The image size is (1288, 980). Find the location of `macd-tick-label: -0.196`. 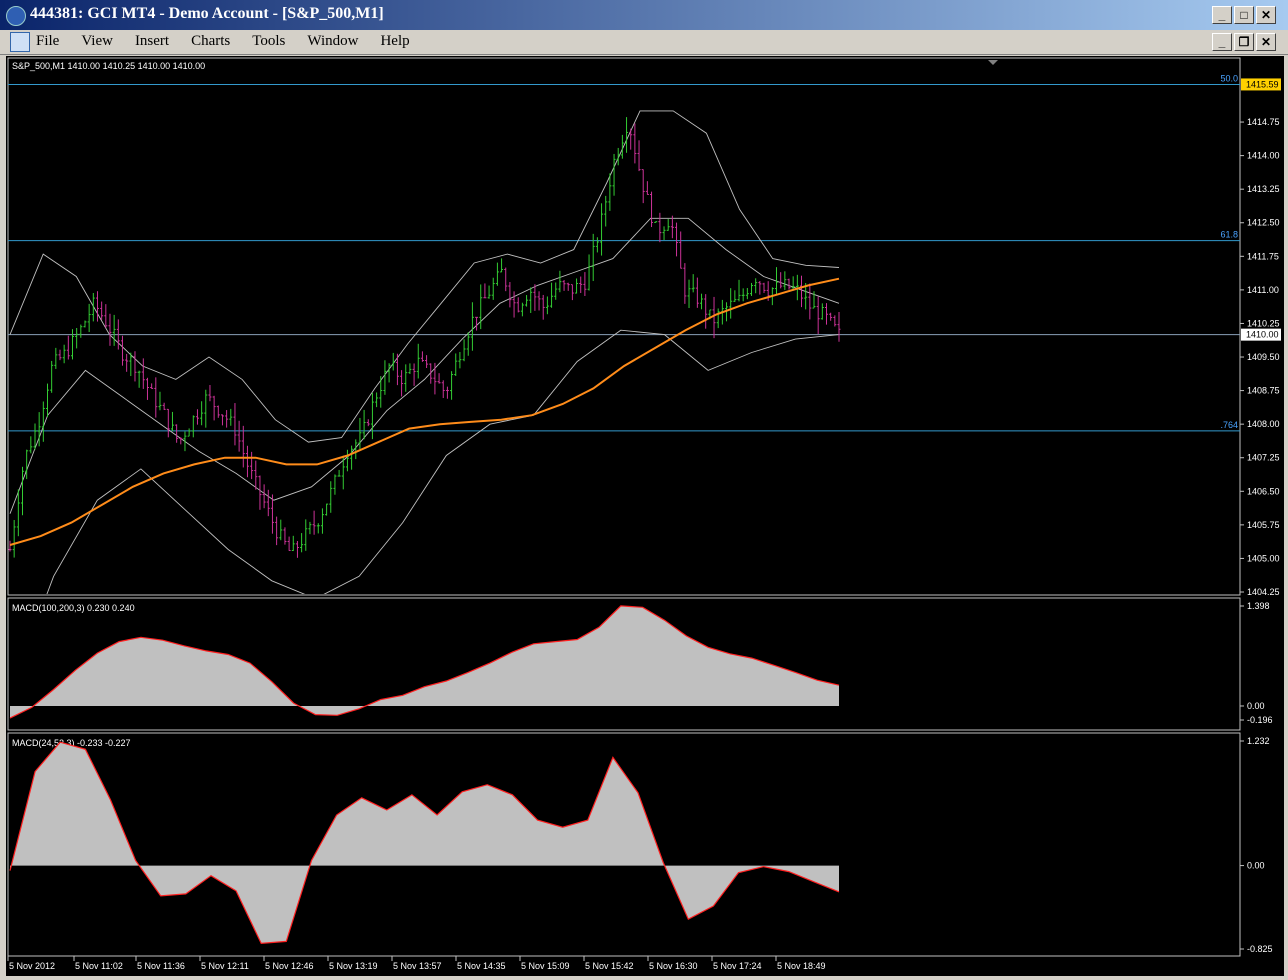

macd-tick-label: -0.196 is located at coordinates (1260, 720).